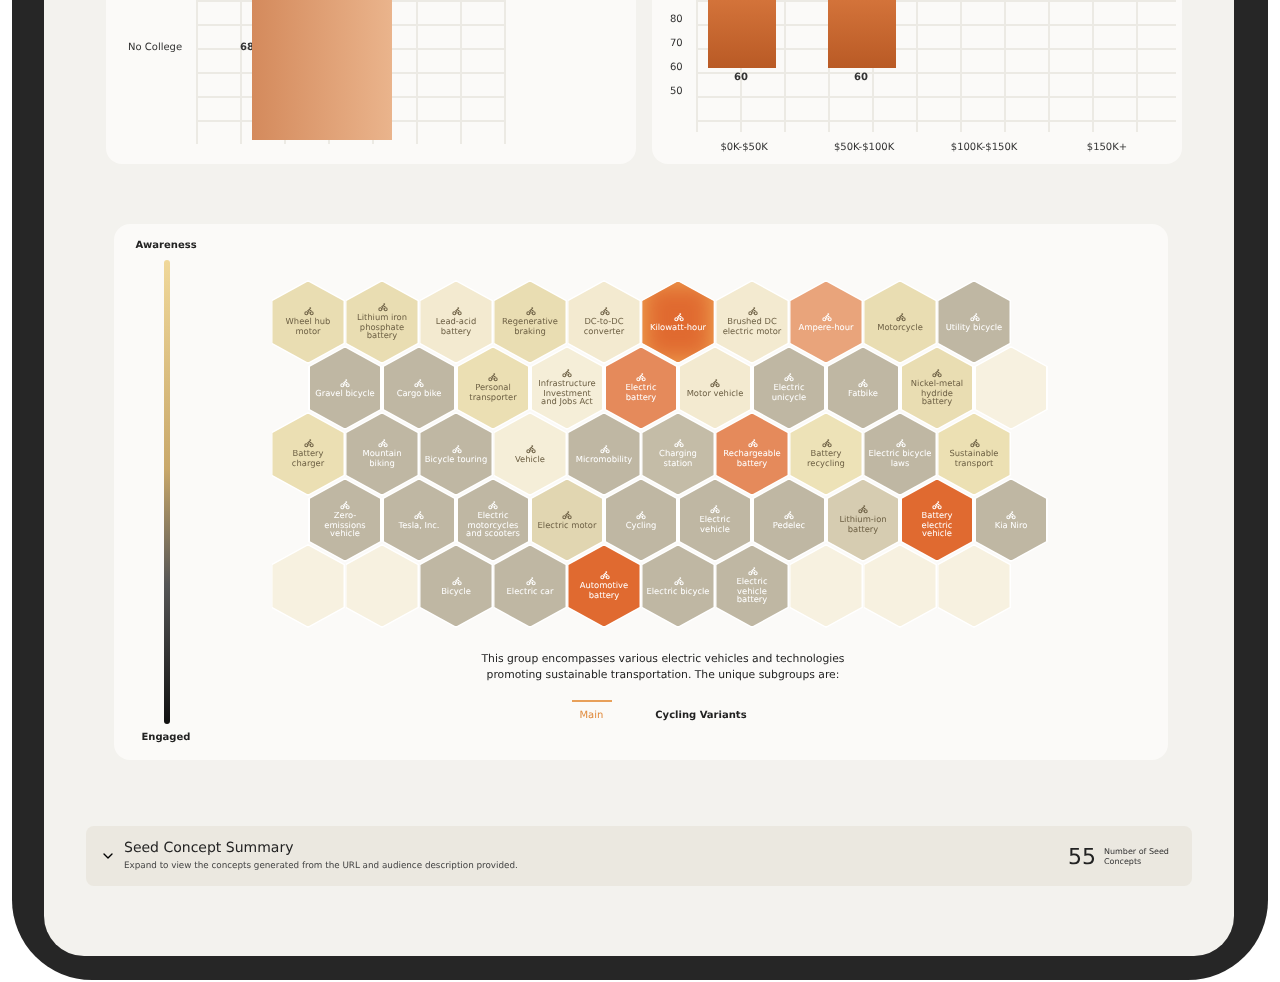 This screenshot has width=1280, height=982. Describe the element at coordinates (1082, 856) in the screenshot. I see `concept-count: 55` at that location.